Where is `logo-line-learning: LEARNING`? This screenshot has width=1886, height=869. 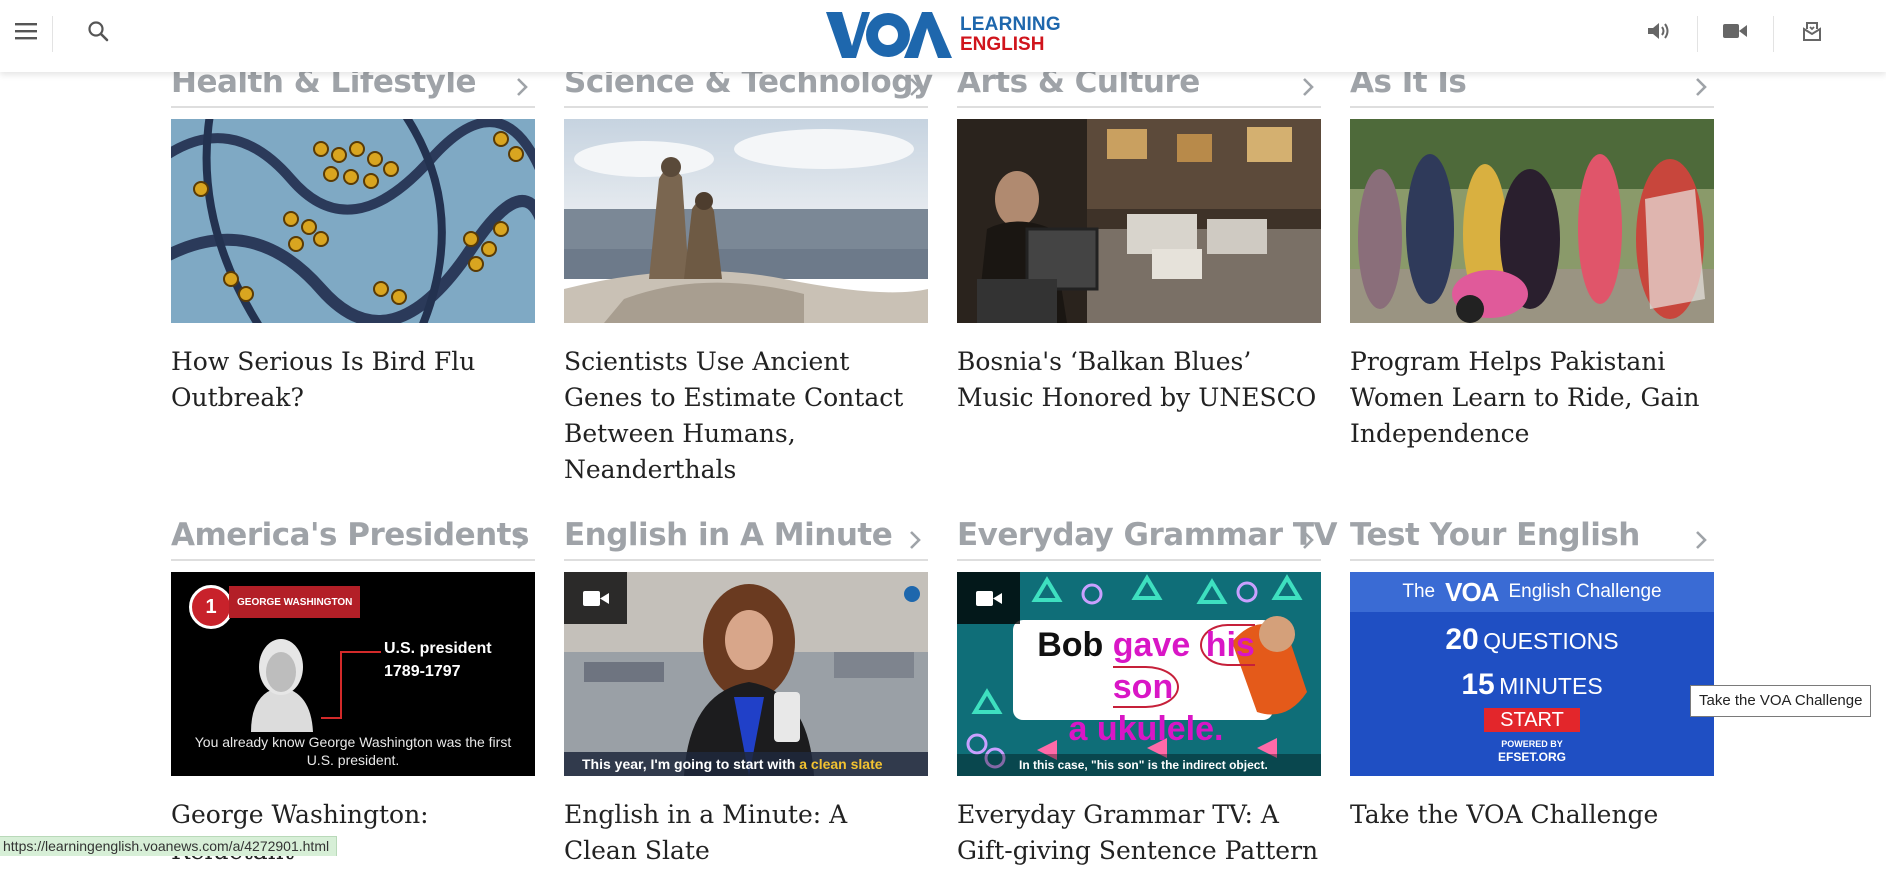
logo-line-learning: LEARNING is located at coordinates (1010, 24).